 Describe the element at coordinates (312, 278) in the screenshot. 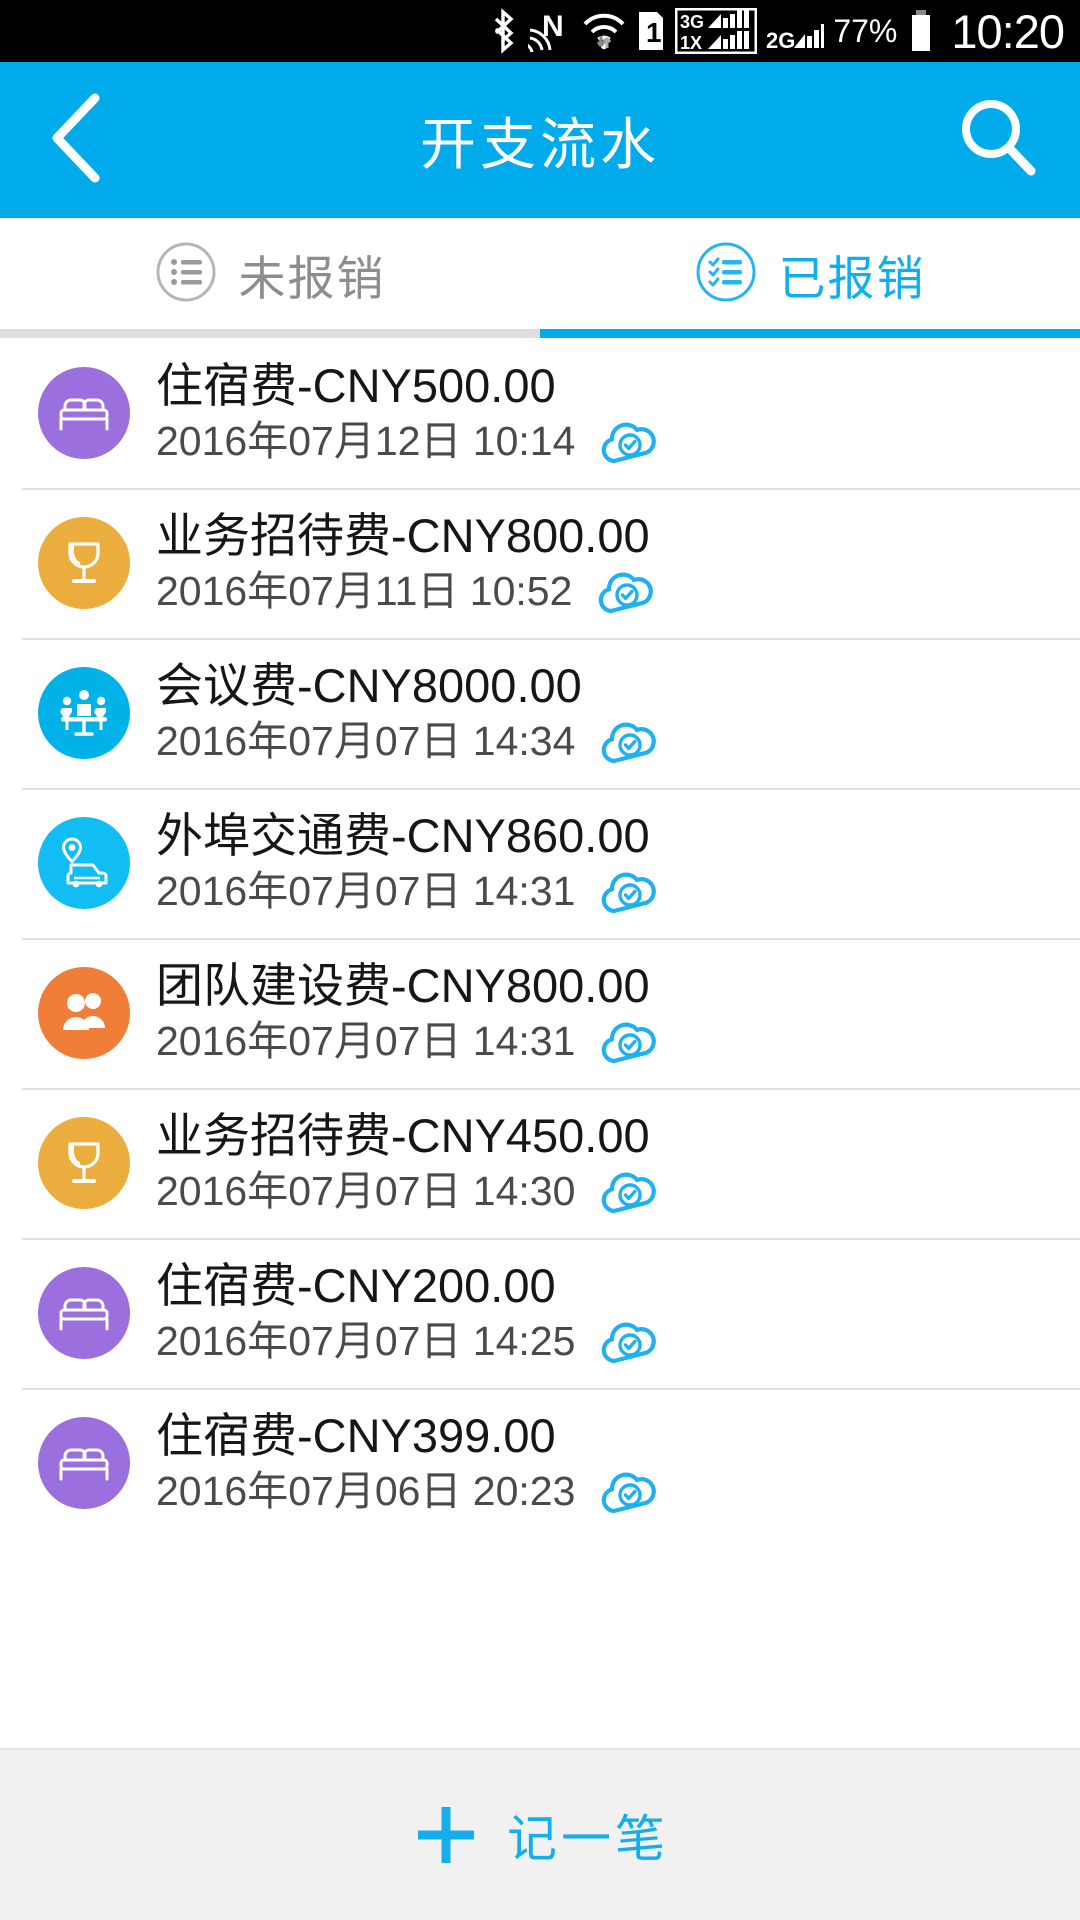

I see `tab-unreimbursed-label: 未报销` at that location.